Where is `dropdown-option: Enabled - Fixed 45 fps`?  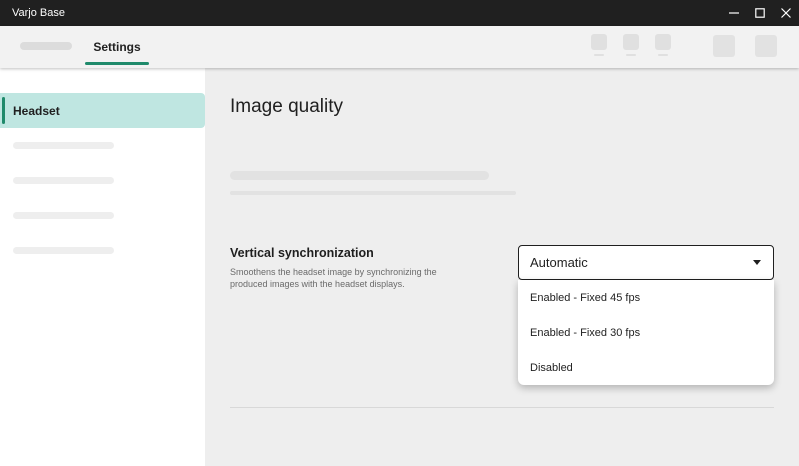 dropdown-option: Enabled - Fixed 45 fps is located at coordinates (646, 297).